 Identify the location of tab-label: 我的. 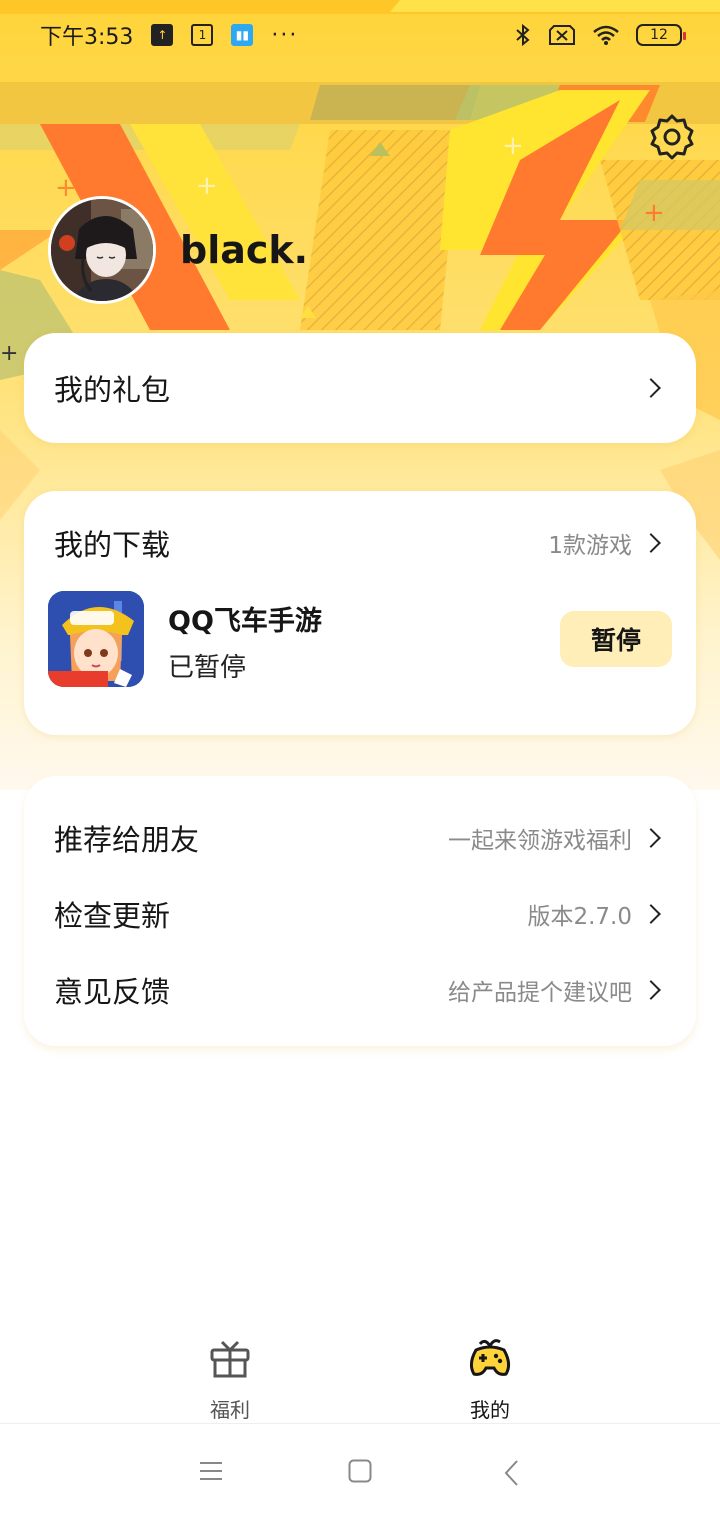
(490, 1410).